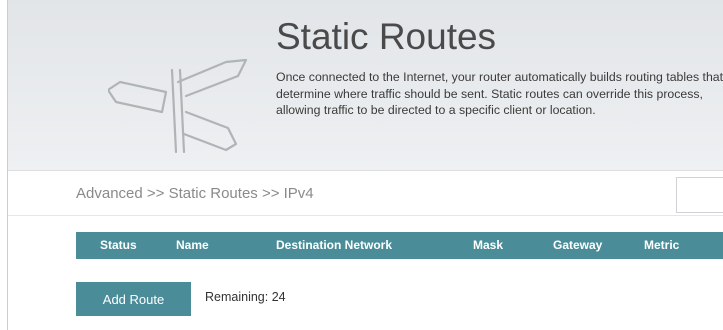 The image size is (723, 330). I want to click on remaining-count: Remaining: 24, so click(245, 297).